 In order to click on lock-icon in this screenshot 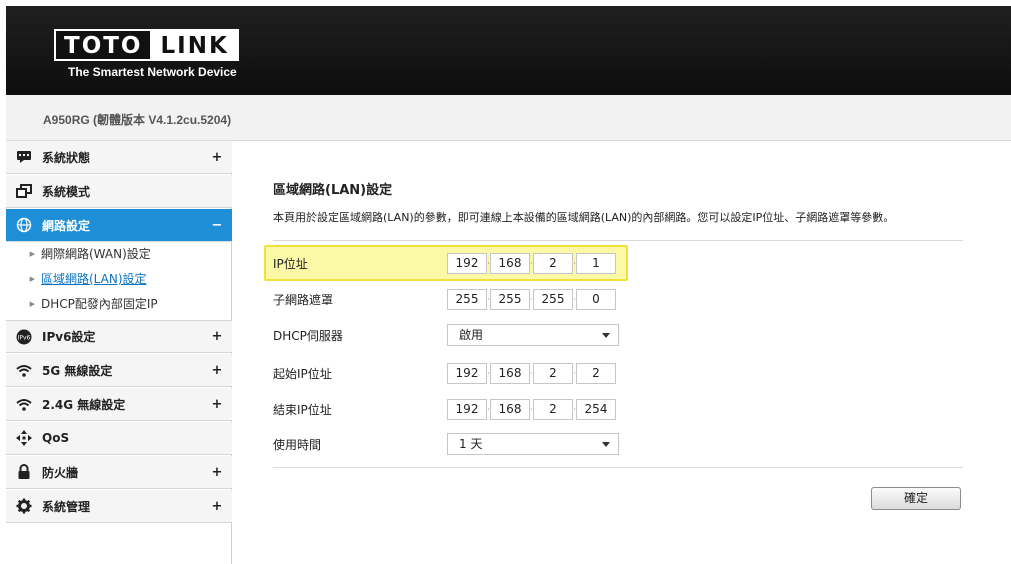, I will do `click(24, 472)`.